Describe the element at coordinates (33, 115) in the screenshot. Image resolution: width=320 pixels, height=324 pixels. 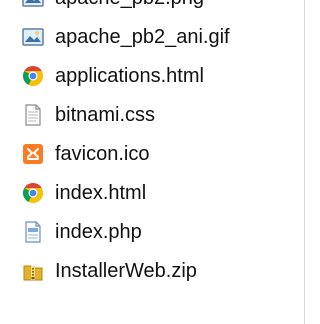
I see `text-document-icon` at that location.